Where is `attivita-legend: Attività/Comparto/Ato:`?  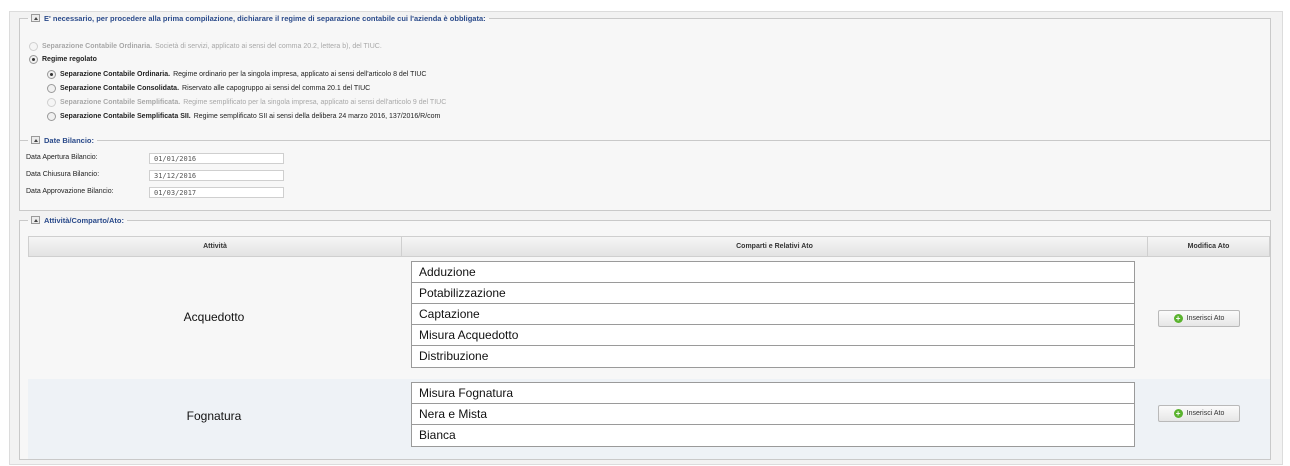
attivita-legend: Attività/Comparto/Ato: is located at coordinates (77, 220).